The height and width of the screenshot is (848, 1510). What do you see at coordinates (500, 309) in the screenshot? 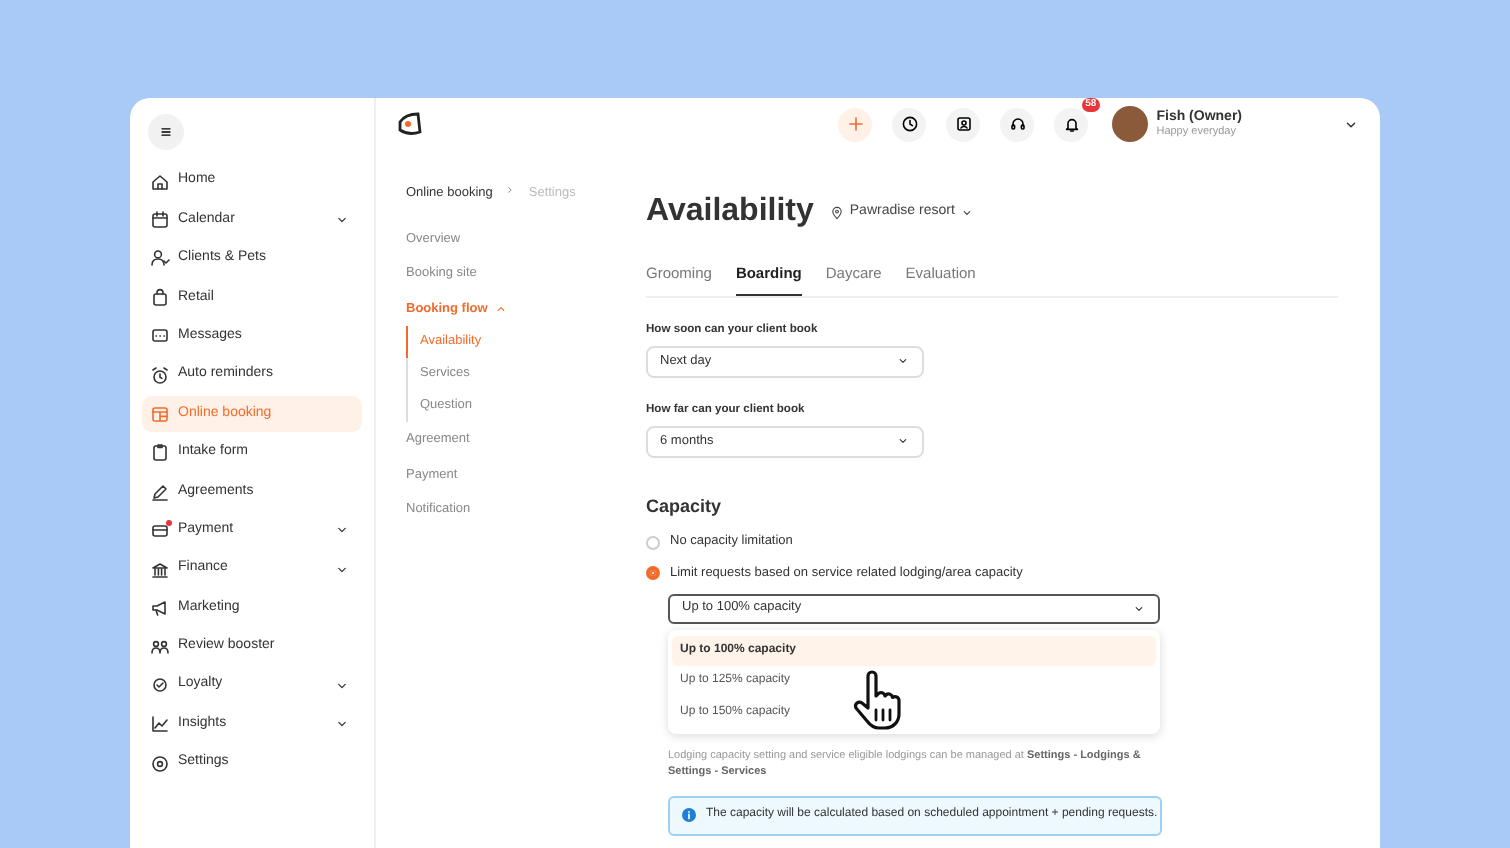
I see `chevron-up-icon` at bounding box center [500, 309].